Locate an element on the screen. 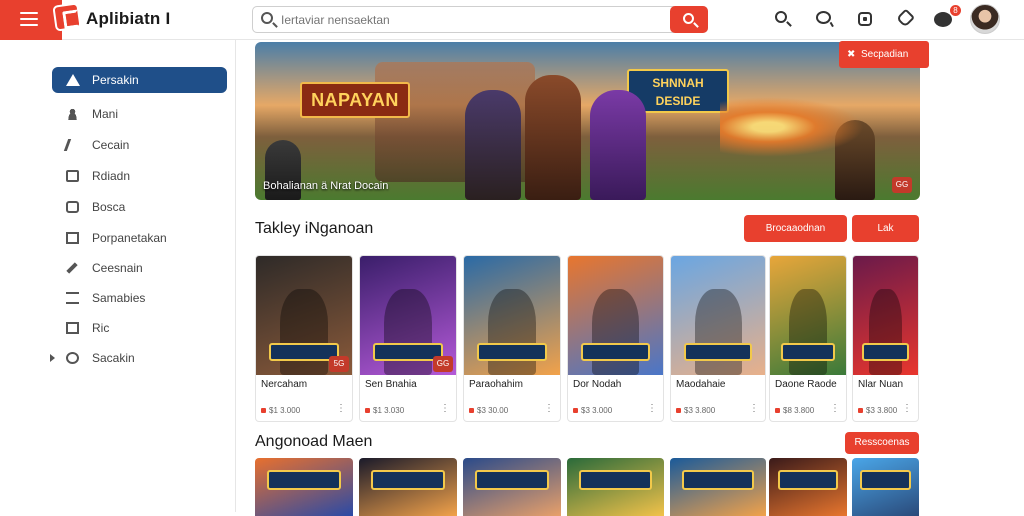 Image resolution: width=1024 pixels, height=516 pixels. hamburger-icon is located at coordinates (29, 19).